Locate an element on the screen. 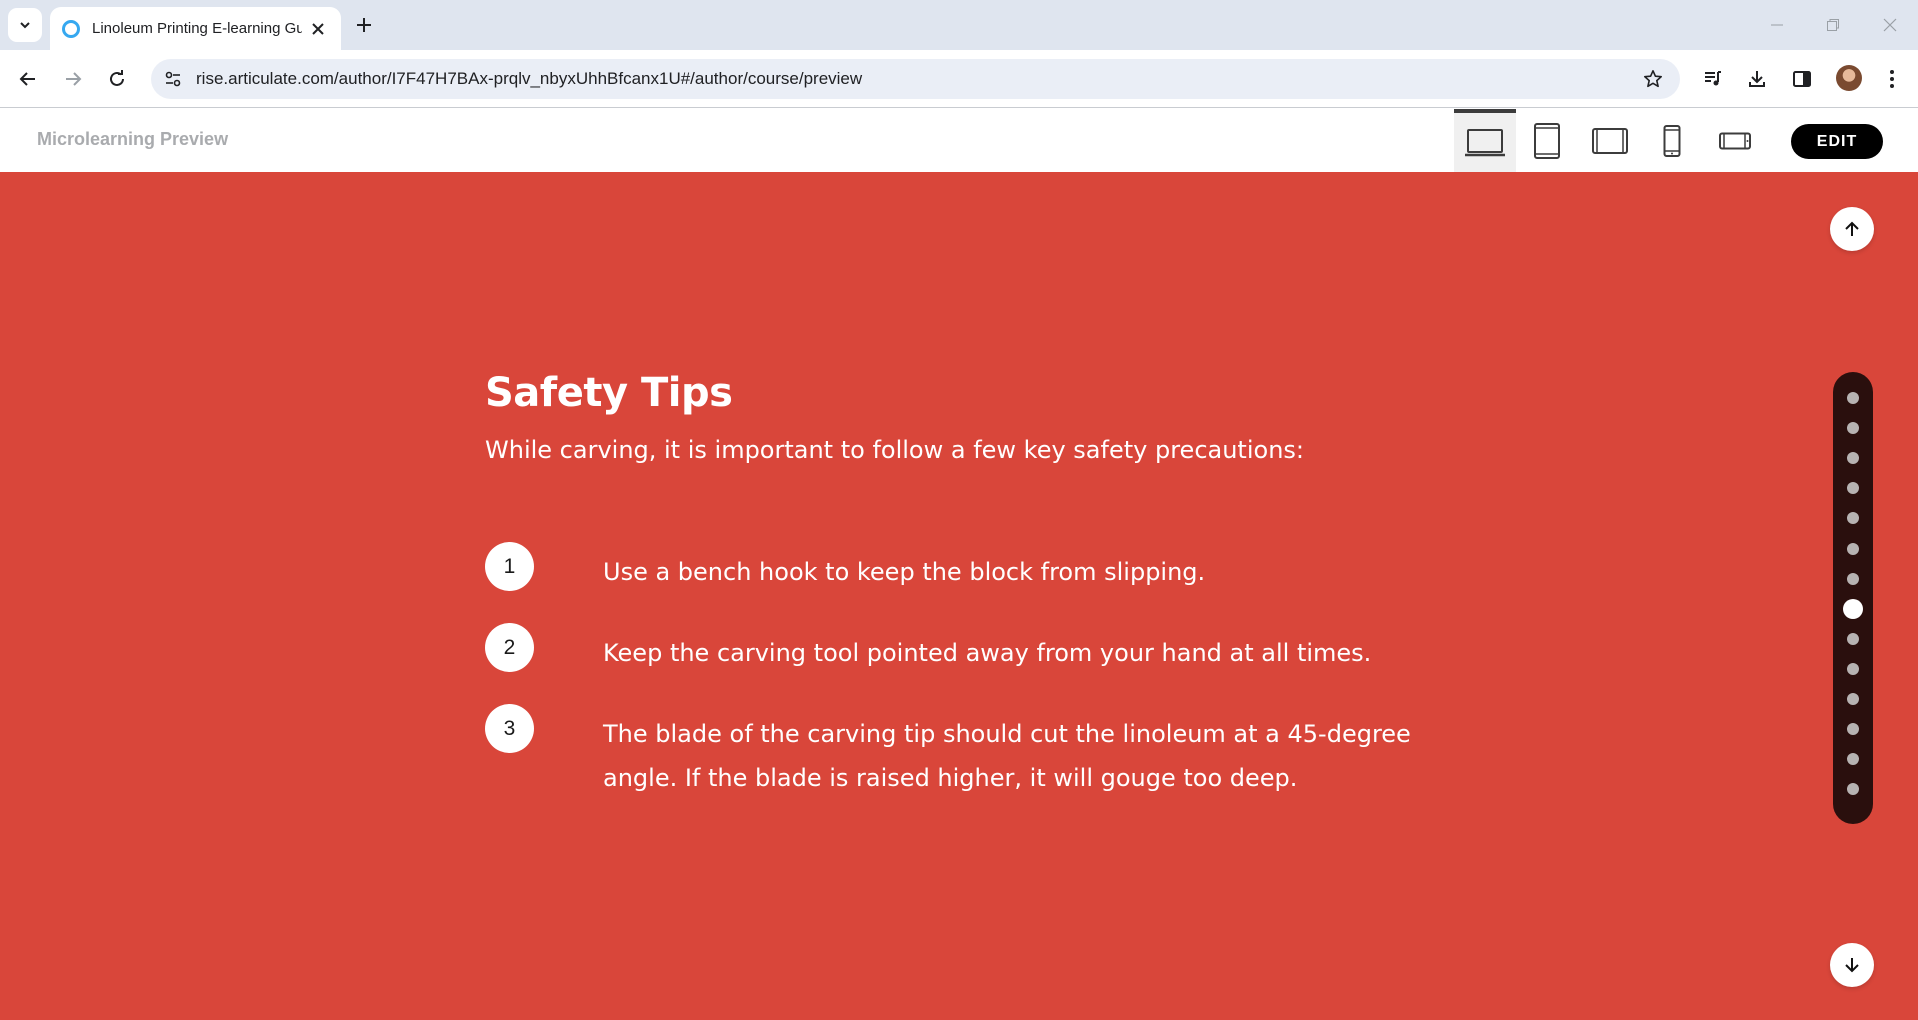  queue-music-icon is located at coordinates (1713, 78).